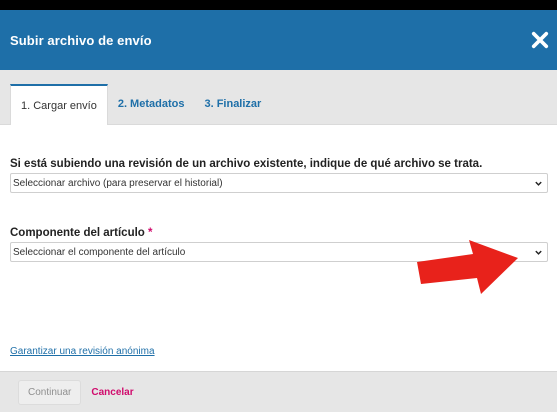 The image size is (557, 412). What do you see at coordinates (81, 40) in the screenshot?
I see `dialog-title: Subir archivo de envío` at bounding box center [81, 40].